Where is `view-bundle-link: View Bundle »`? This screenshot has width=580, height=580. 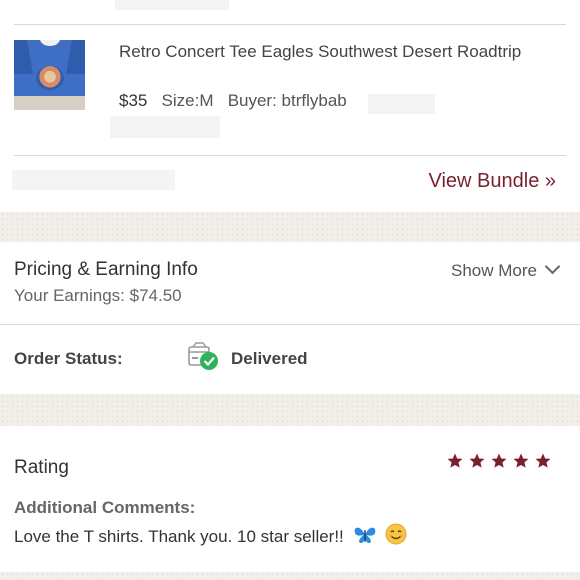 view-bundle-link: View Bundle » is located at coordinates (493, 181).